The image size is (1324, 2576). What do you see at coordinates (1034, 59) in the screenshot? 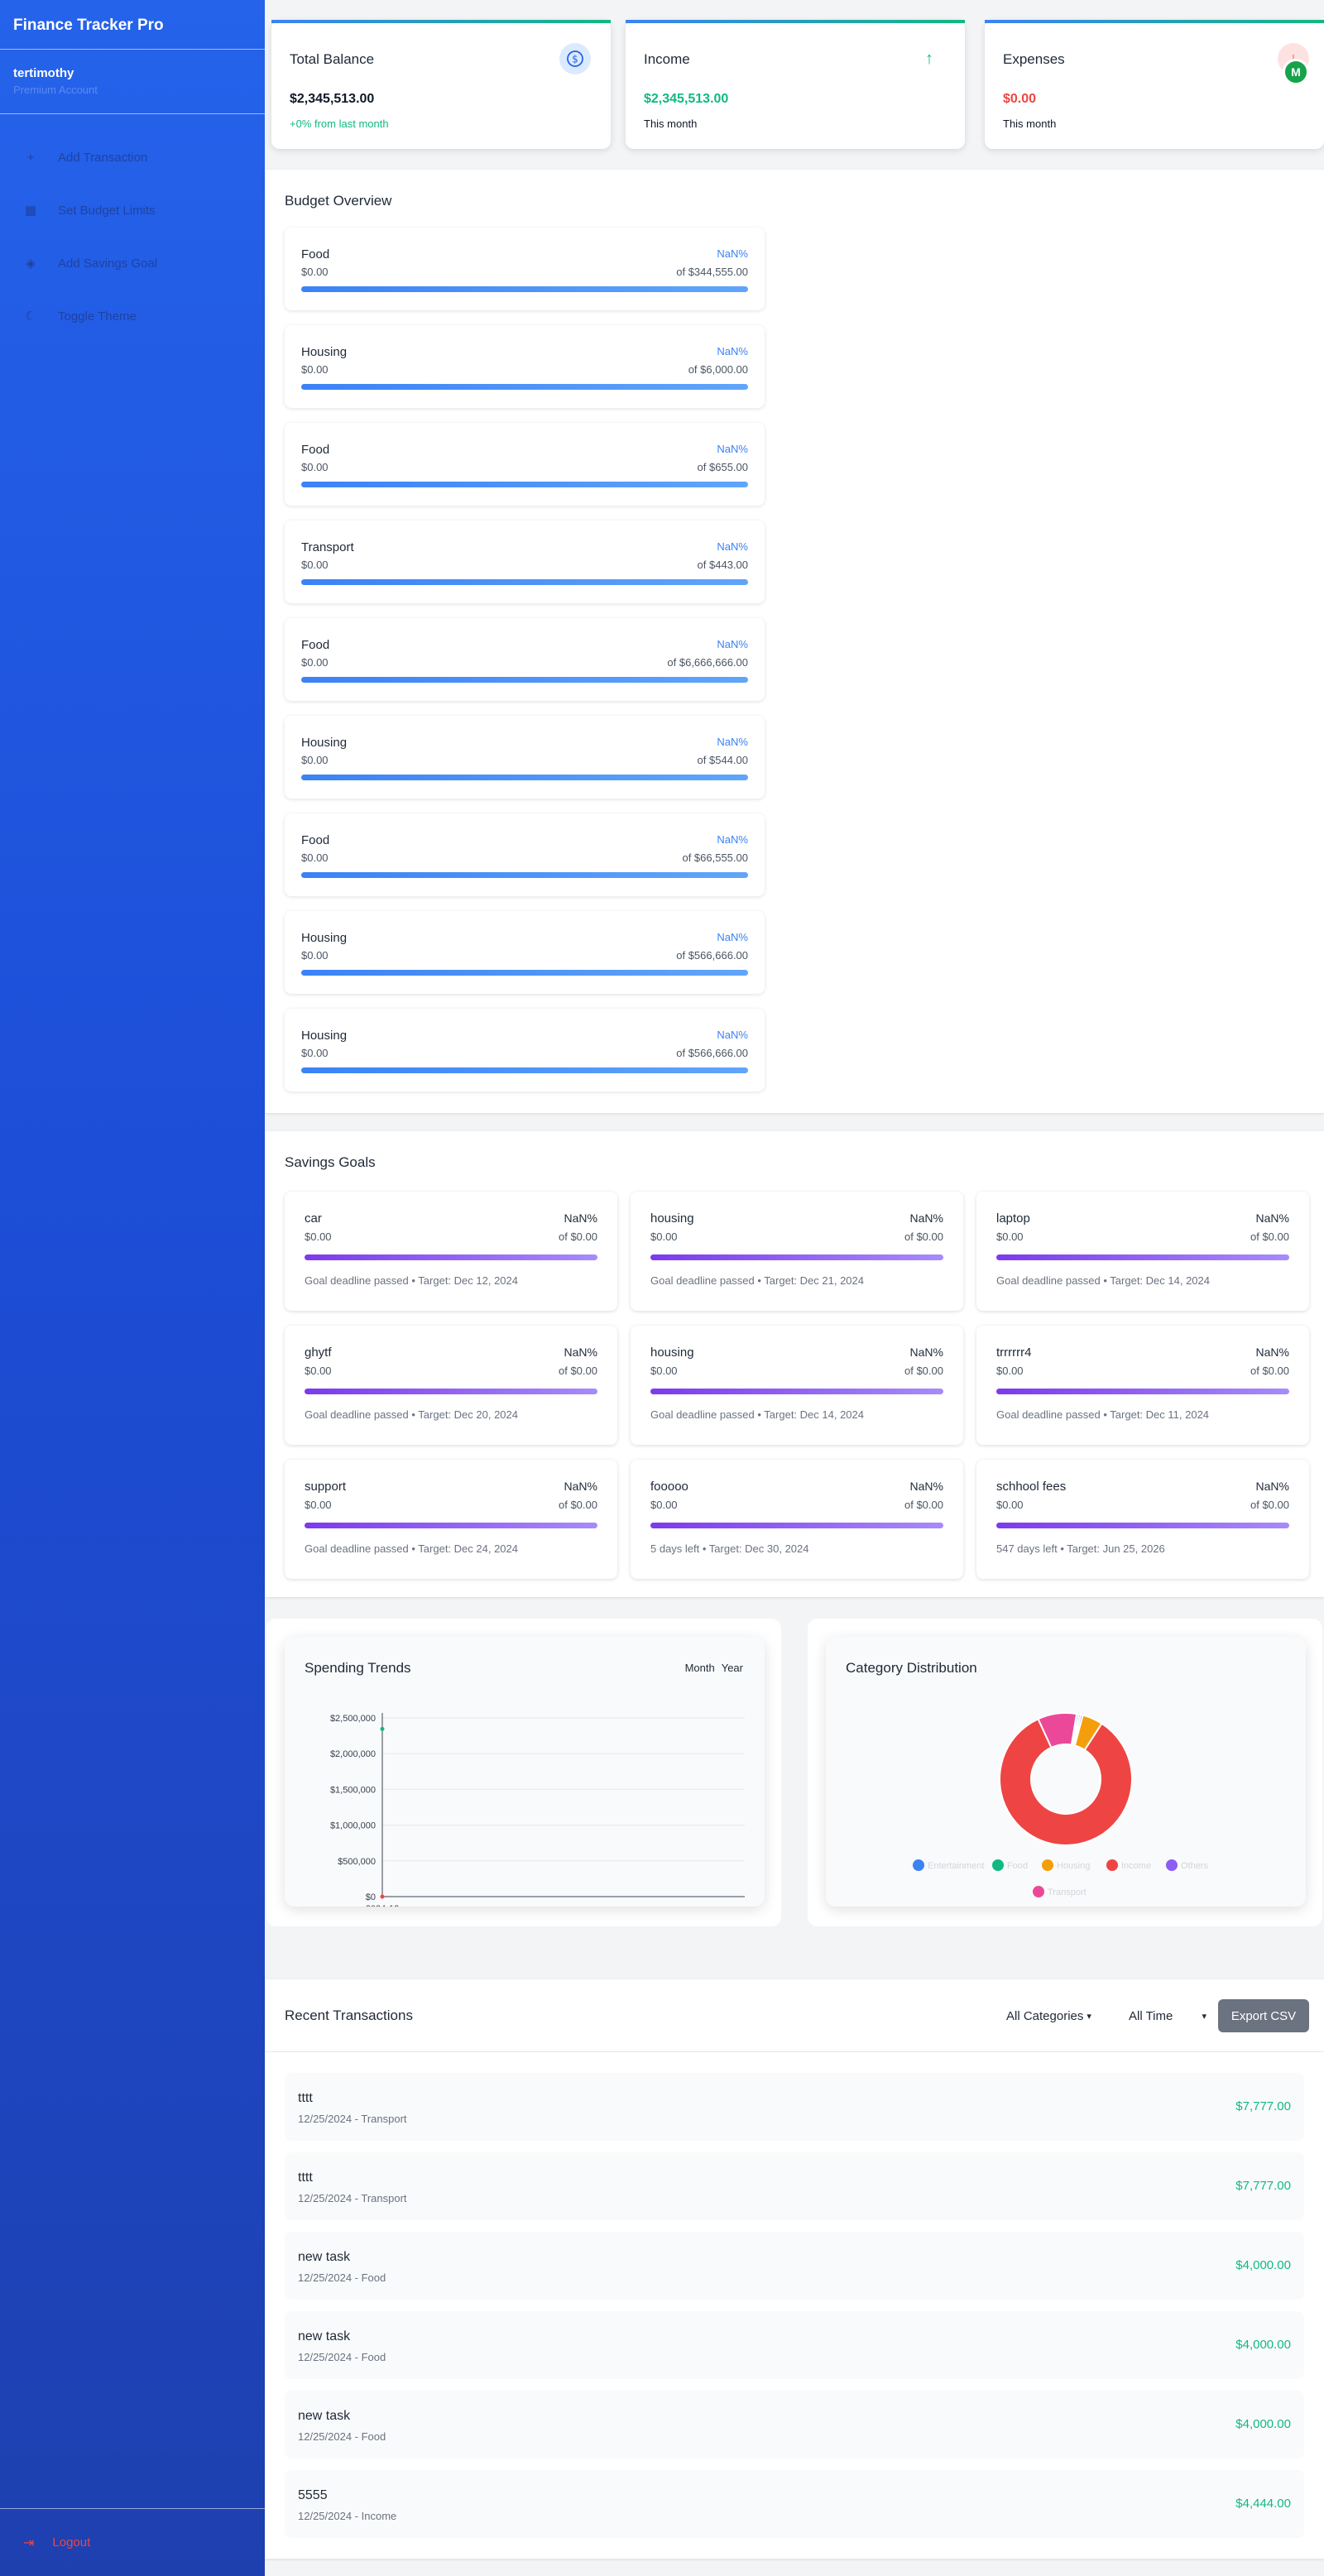
I see `card-title: Expenses` at bounding box center [1034, 59].